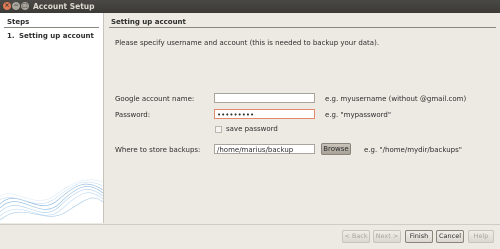 This screenshot has height=249, width=500. What do you see at coordinates (7, 6) in the screenshot?
I see `close-icon: ×` at bounding box center [7, 6].